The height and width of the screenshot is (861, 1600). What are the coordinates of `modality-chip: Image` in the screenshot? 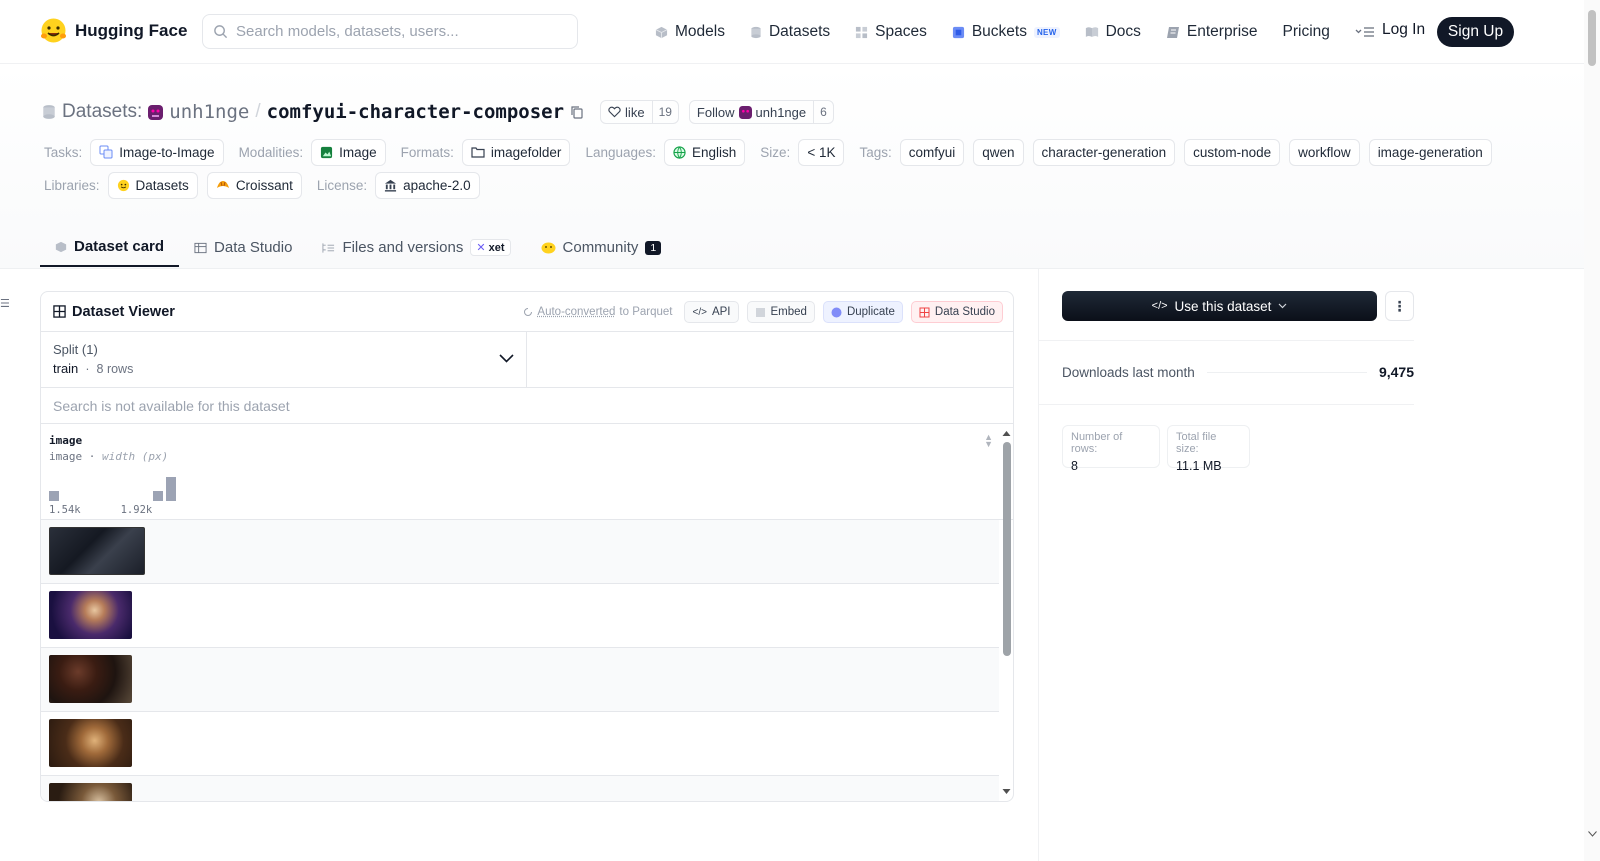 It's located at (348, 152).